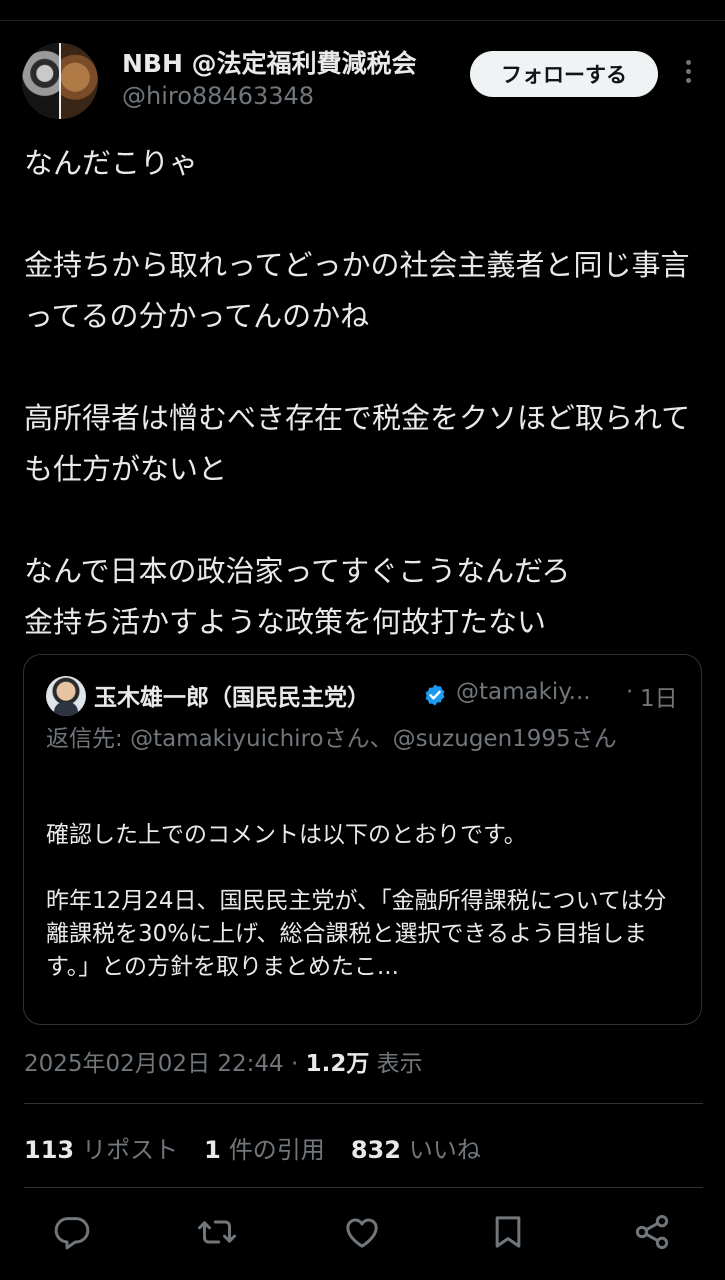 This screenshot has width=725, height=1280. What do you see at coordinates (593, 739) in the screenshot?
I see `reply-suffix: さん` at bounding box center [593, 739].